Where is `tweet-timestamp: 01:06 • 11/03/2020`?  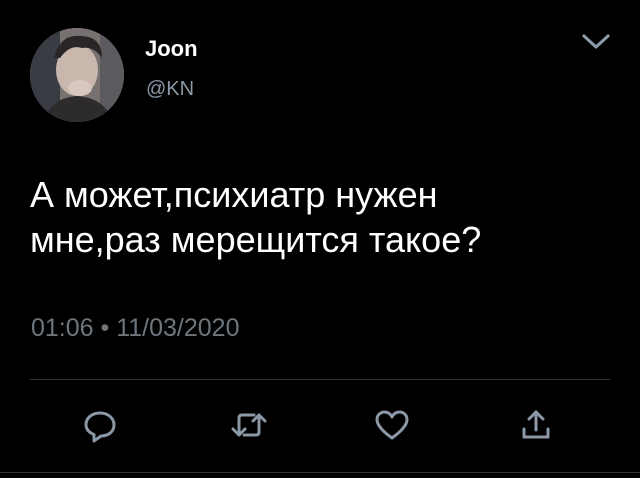
tweet-timestamp: 01:06 • 11/03/2020 is located at coordinates (135, 328).